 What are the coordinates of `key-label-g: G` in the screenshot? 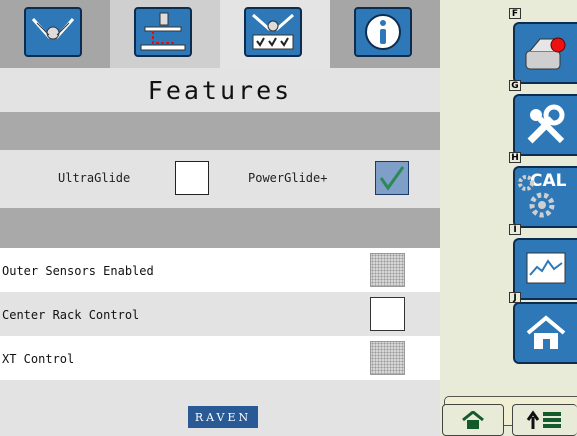 It's located at (515, 85).